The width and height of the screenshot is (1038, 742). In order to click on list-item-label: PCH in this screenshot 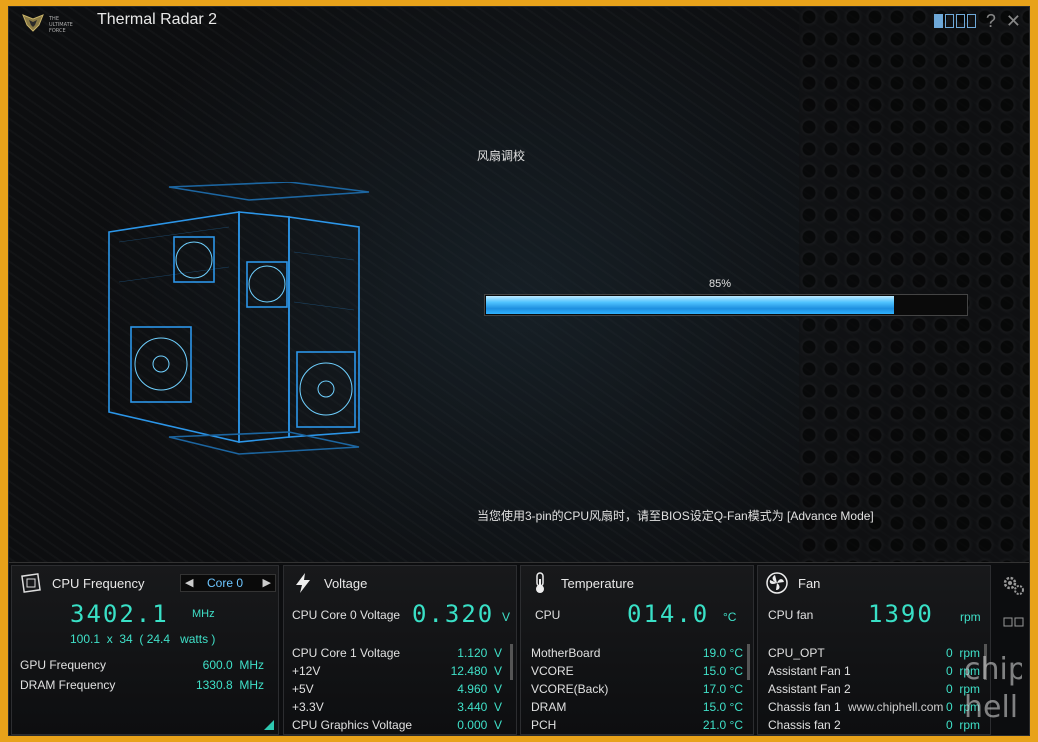, I will do `click(544, 725)`.